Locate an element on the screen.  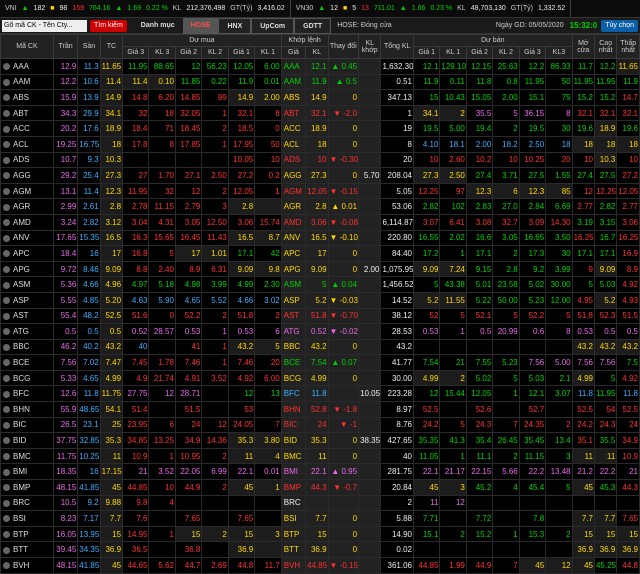
symbol-cell: ADS is located at coordinates (27, 160).